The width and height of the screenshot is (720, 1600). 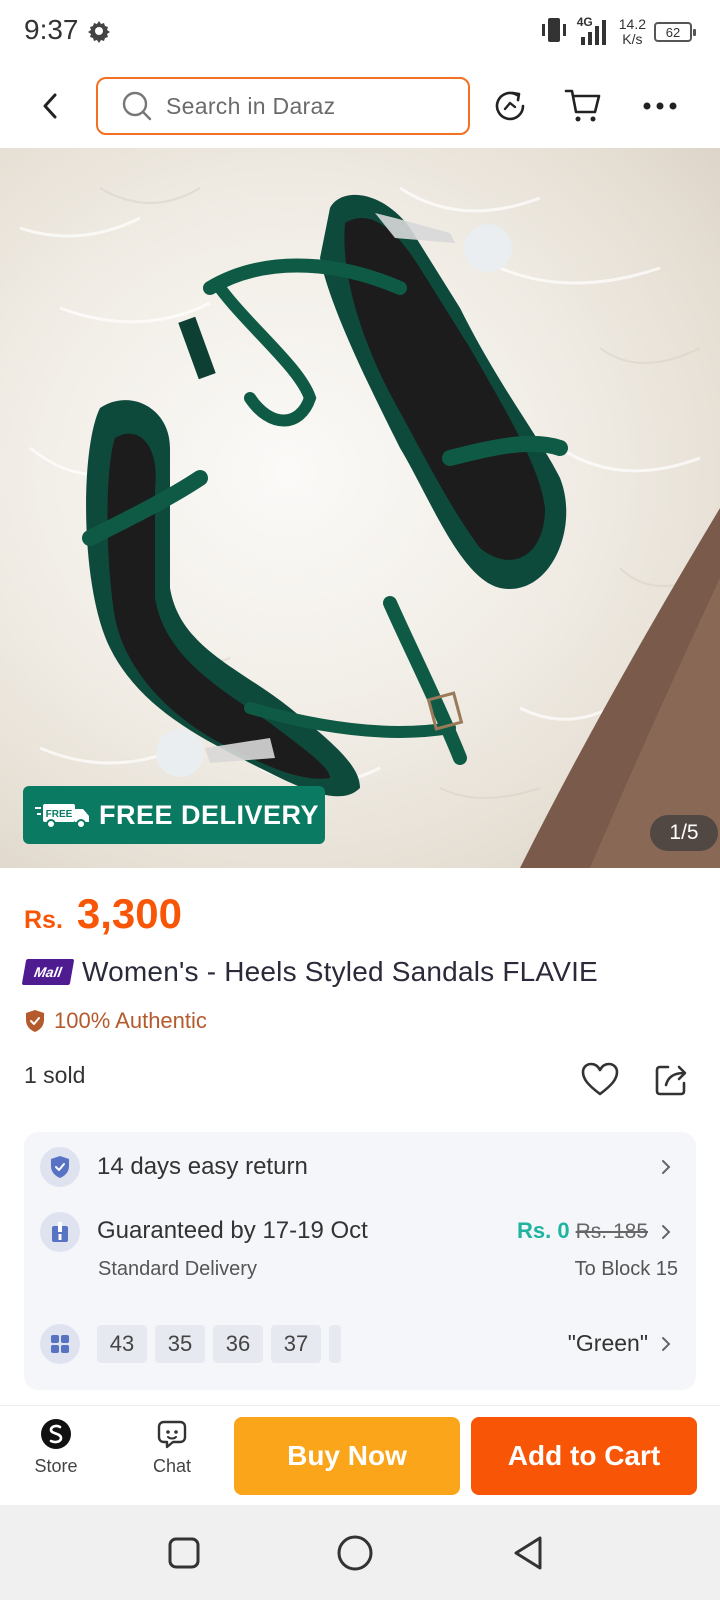 I want to click on heart-icon, so click(x=600, y=1079).